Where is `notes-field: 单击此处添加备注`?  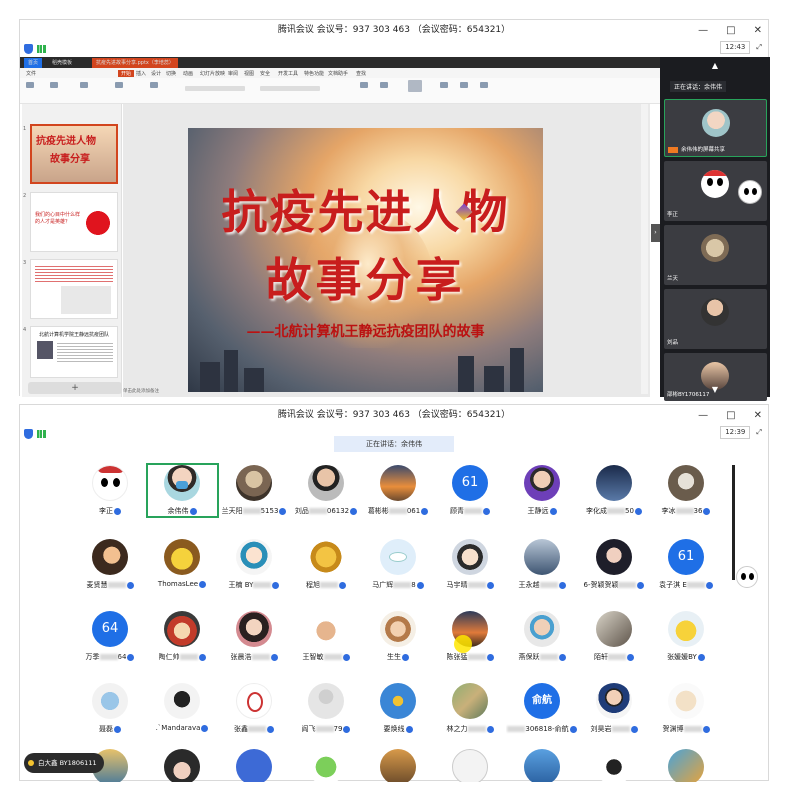
notes-field: 单击此处添加备注 is located at coordinates (141, 391).